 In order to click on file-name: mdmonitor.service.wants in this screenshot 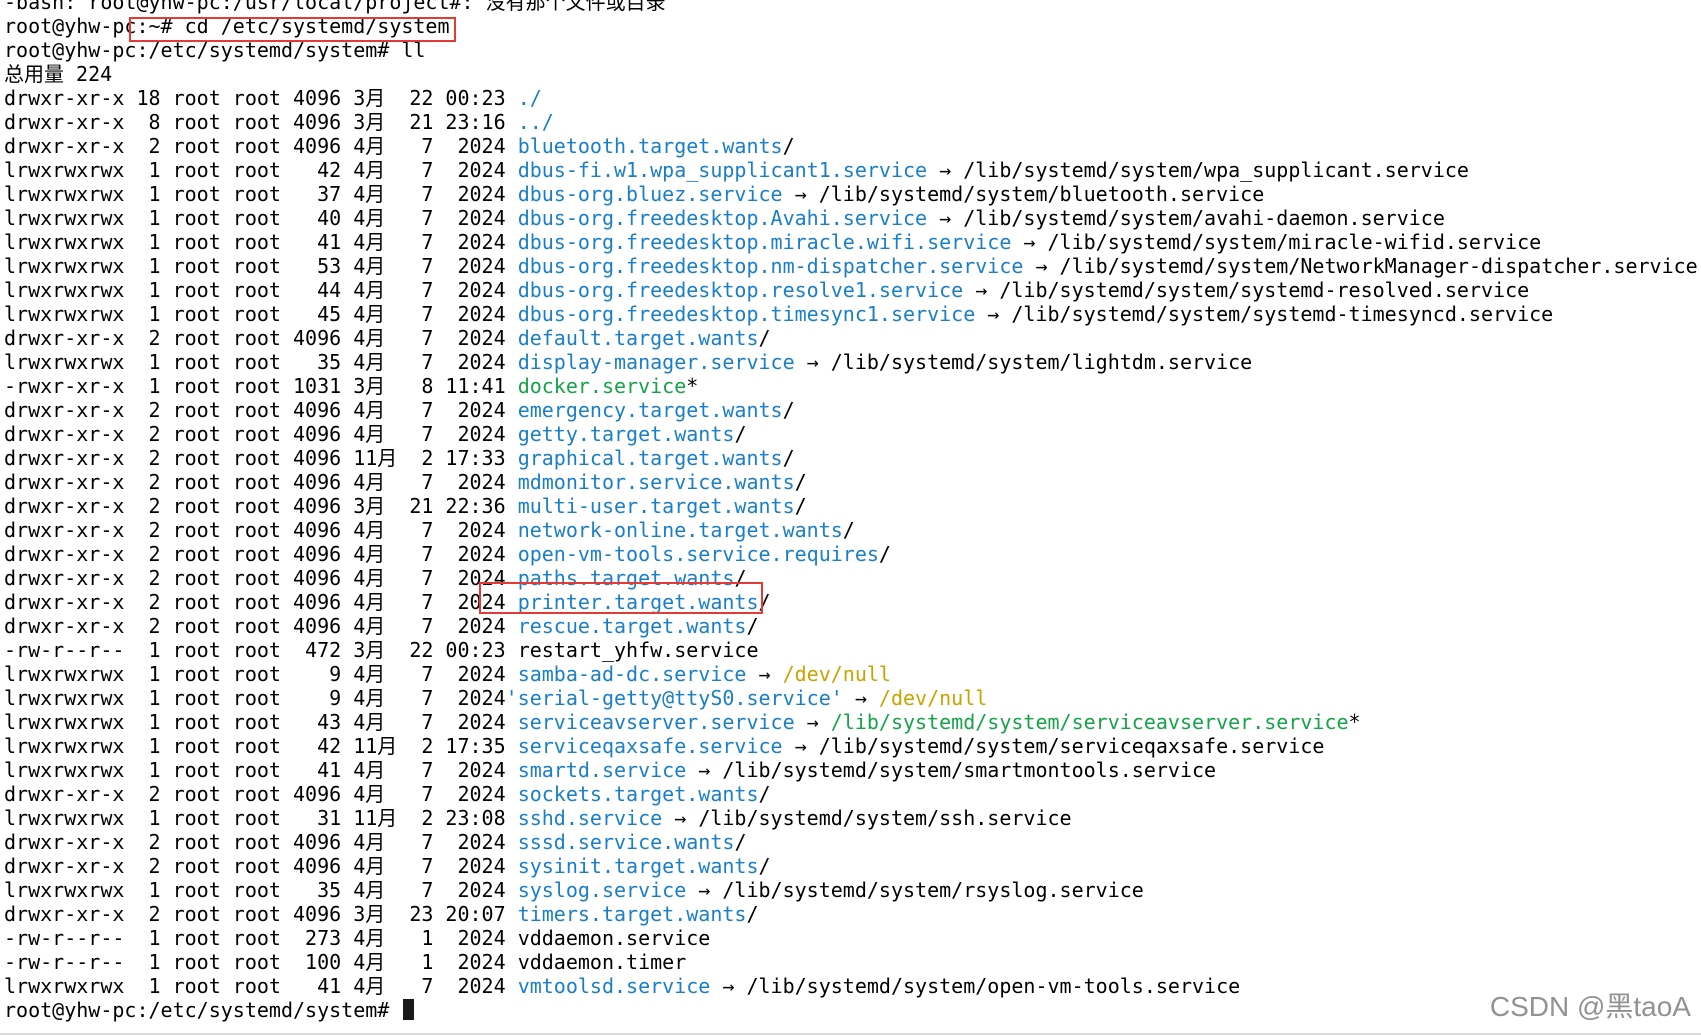, I will do `click(656, 482)`.